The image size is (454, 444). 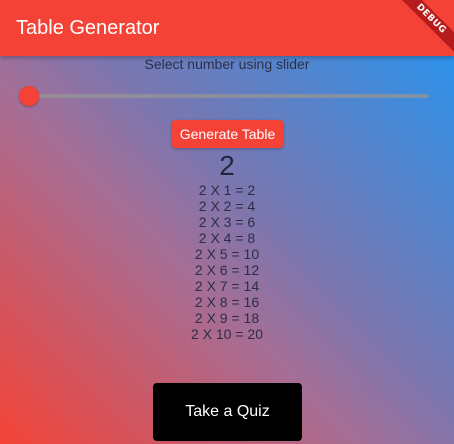 What do you see at coordinates (88, 28) in the screenshot?
I see `app-title: Table Generator` at bounding box center [88, 28].